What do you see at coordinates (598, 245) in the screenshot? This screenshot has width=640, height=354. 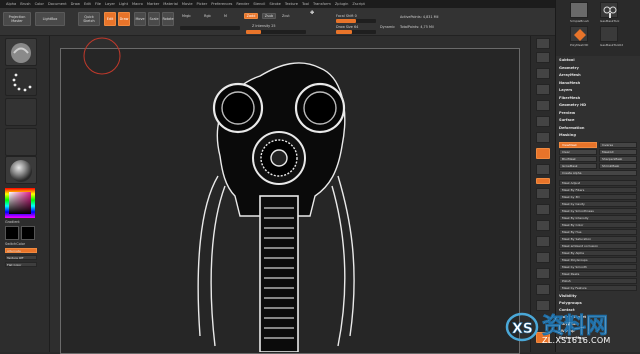 I see `mask-ambient-occlusion-button: Mask ambient occlusion` at bounding box center [598, 245].